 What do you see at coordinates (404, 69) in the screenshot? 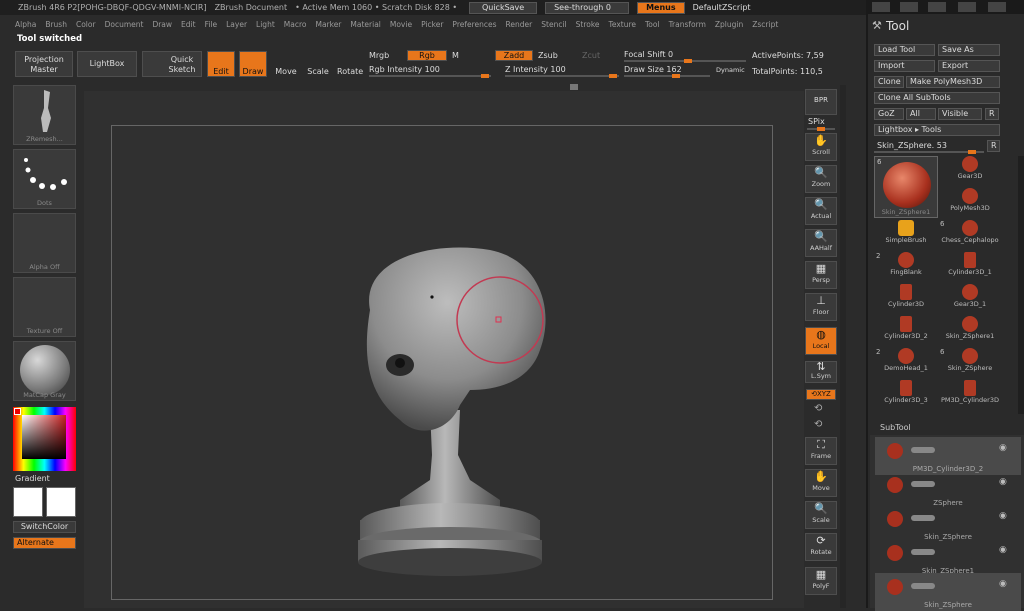
I see `rgb-intensity-slider: Rgb Intensity 100` at bounding box center [404, 69].